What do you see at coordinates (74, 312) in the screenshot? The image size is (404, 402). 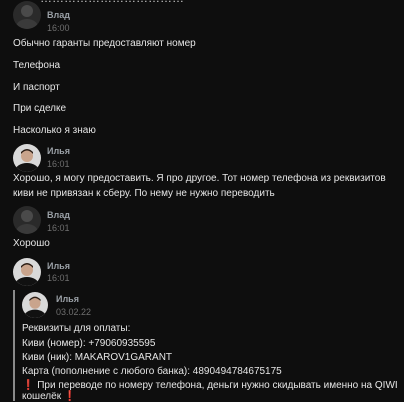 I see `quoted-time: 03.02.22` at bounding box center [74, 312].